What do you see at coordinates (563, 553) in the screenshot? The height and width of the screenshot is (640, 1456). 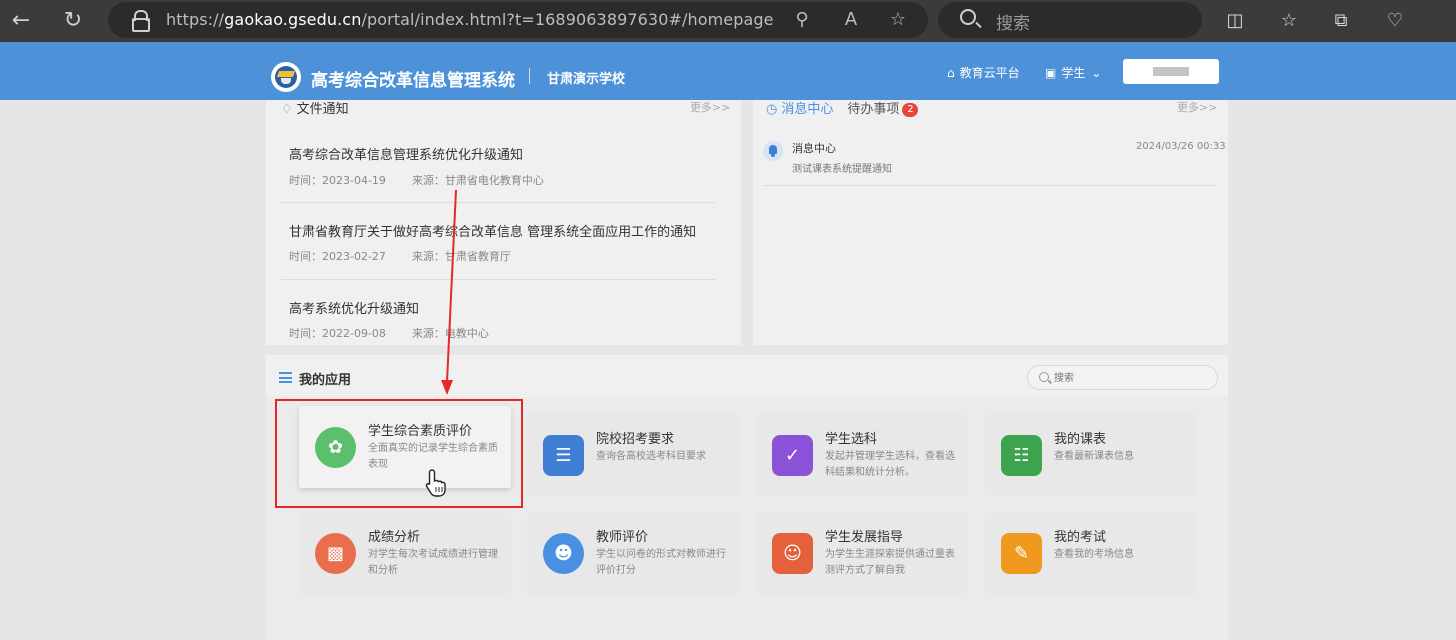 I see `teacher-icon: ☻` at bounding box center [563, 553].